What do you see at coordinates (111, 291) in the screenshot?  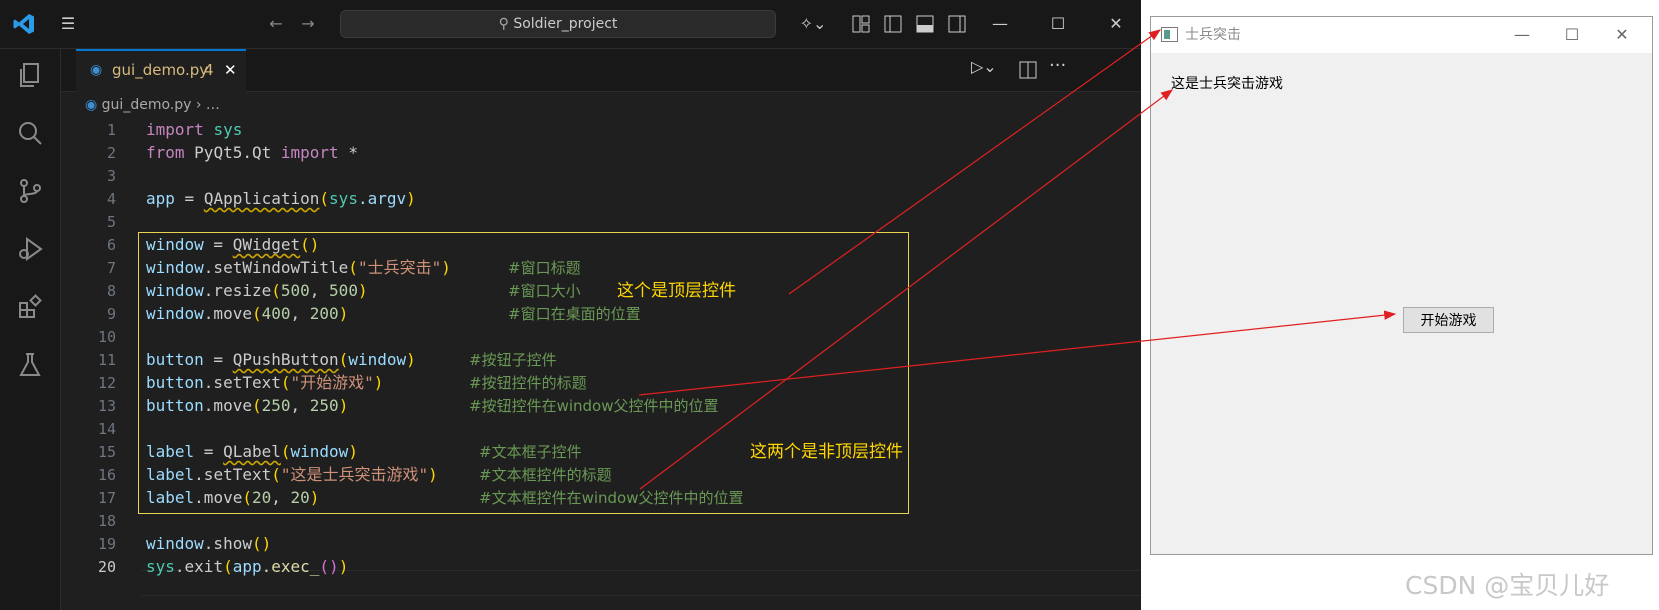 I see `line-number: 8` at bounding box center [111, 291].